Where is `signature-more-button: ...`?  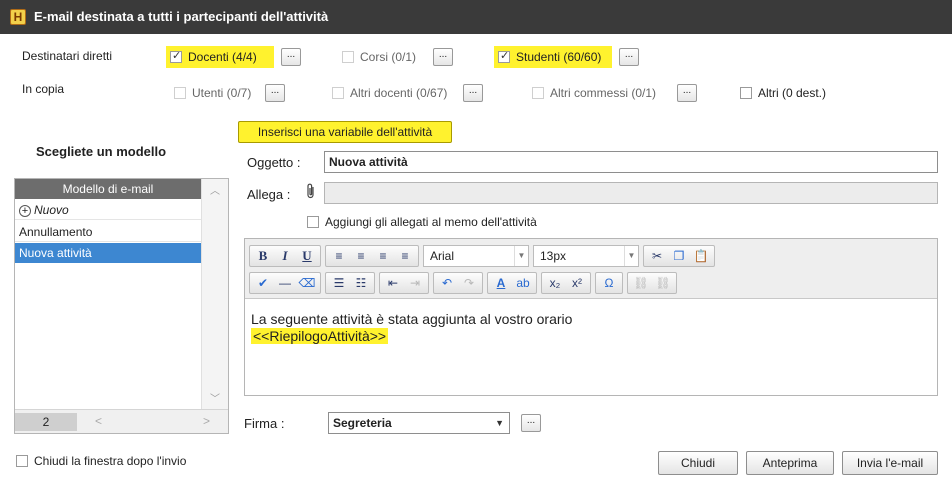 signature-more-button: ... is located at coordinates (531, 423).